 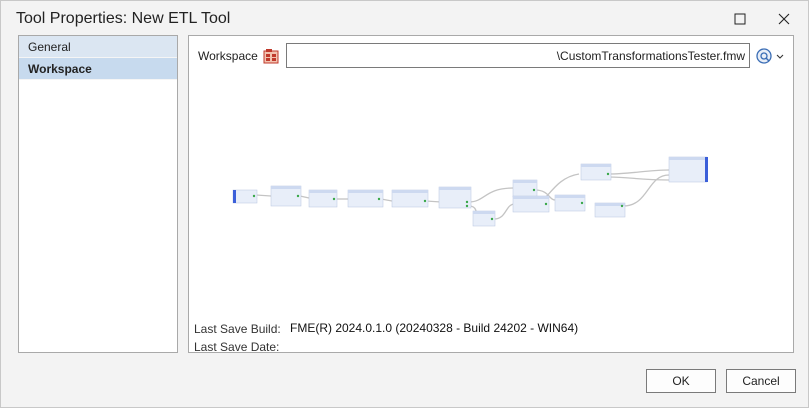 I want to click on title-bar: Tool Properties: New ETL Tool, so click(x=404, y=19).